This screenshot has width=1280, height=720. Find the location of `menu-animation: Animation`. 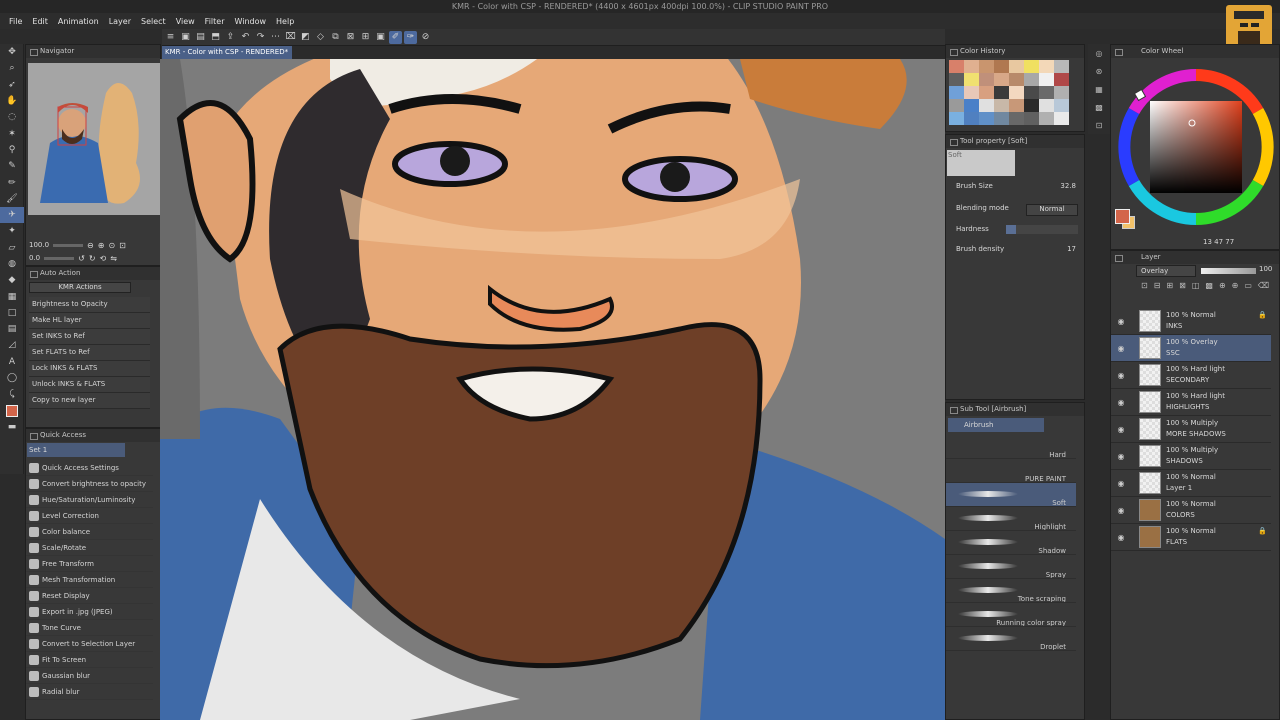

menu-animation: Animation is located at coordinates (78, 21).